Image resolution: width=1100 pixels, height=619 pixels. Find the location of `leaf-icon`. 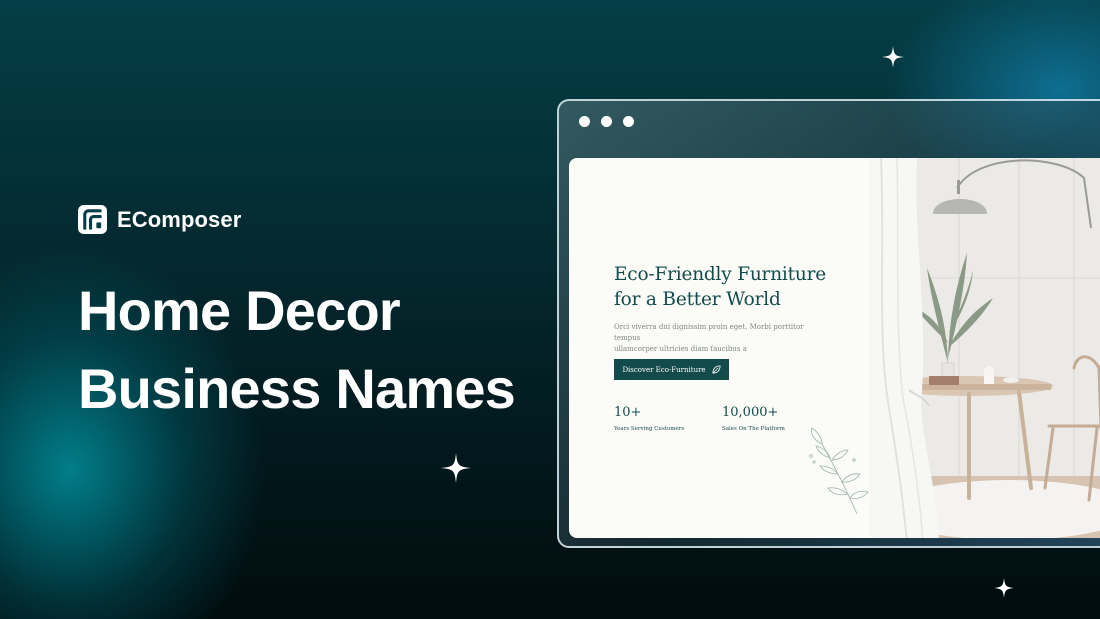

leaf-icon is located at coordinates (716, 369).